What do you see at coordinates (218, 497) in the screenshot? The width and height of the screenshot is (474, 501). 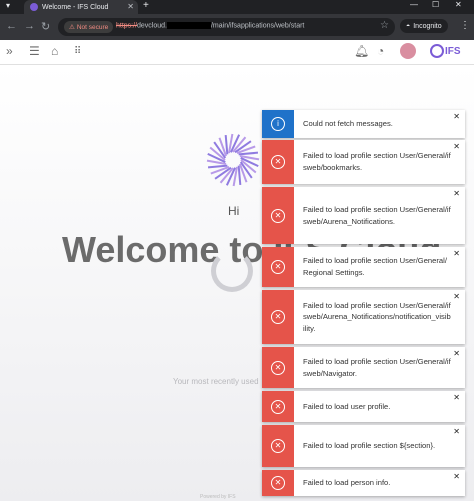 I see `footer-text: Powered by IFS` at bounding box center [218, 497].